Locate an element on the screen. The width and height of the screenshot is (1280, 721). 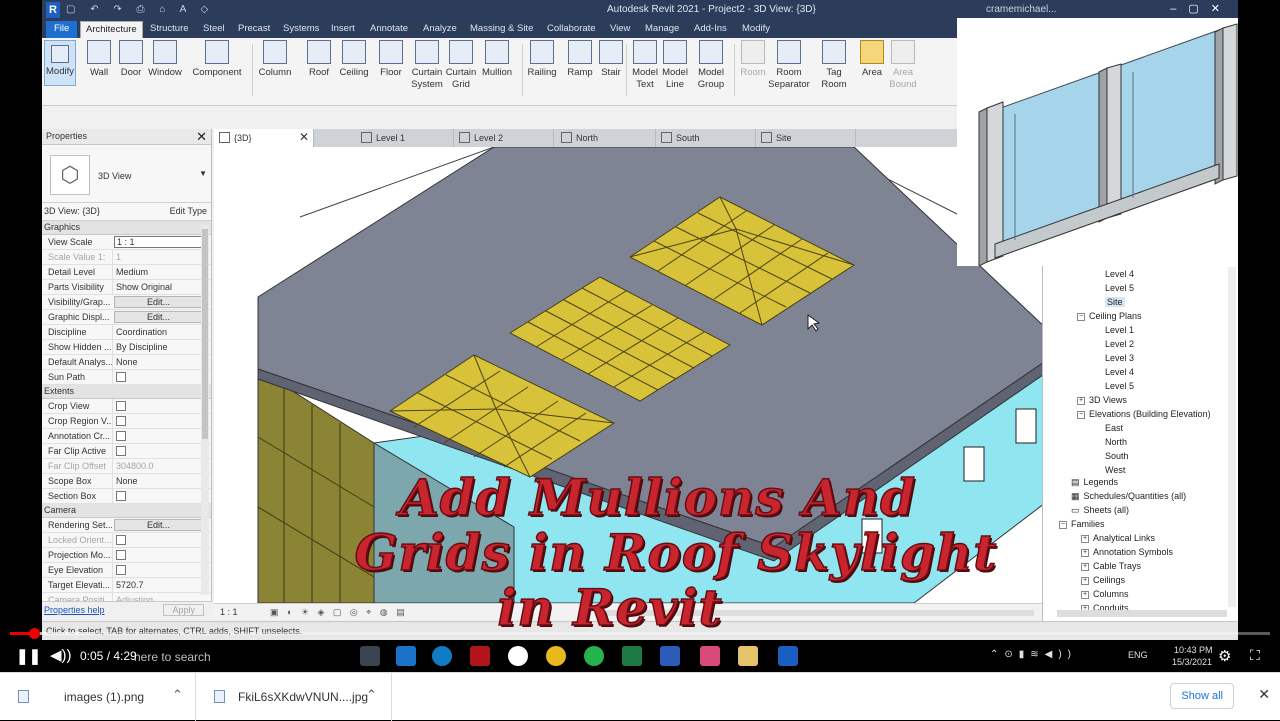
property-row: Crop View is located at coordinates (126, 406).